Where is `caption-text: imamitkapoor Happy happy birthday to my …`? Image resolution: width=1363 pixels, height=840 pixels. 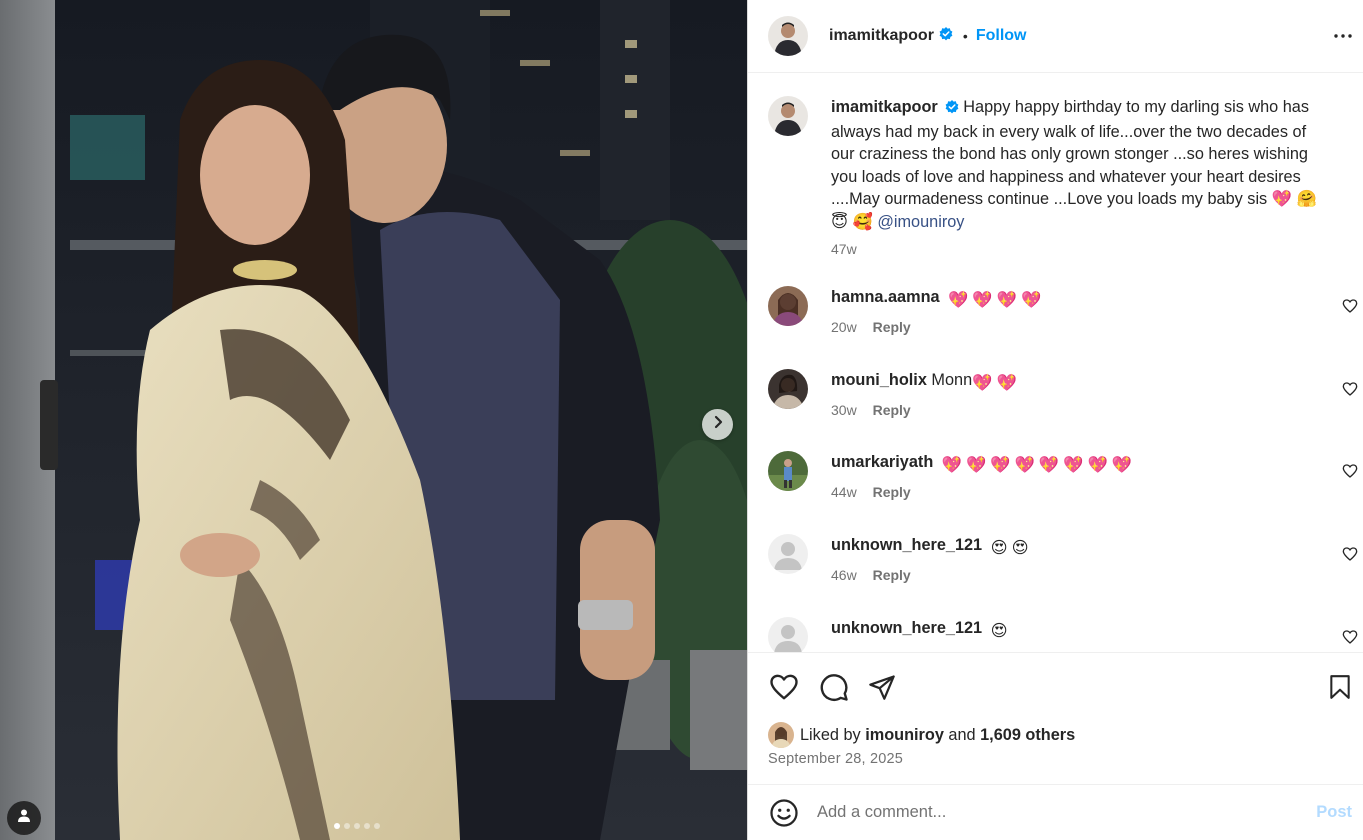 caption-text: imamitkapoor Happy happy birthday to my … is located at coordinates (1081, 164).